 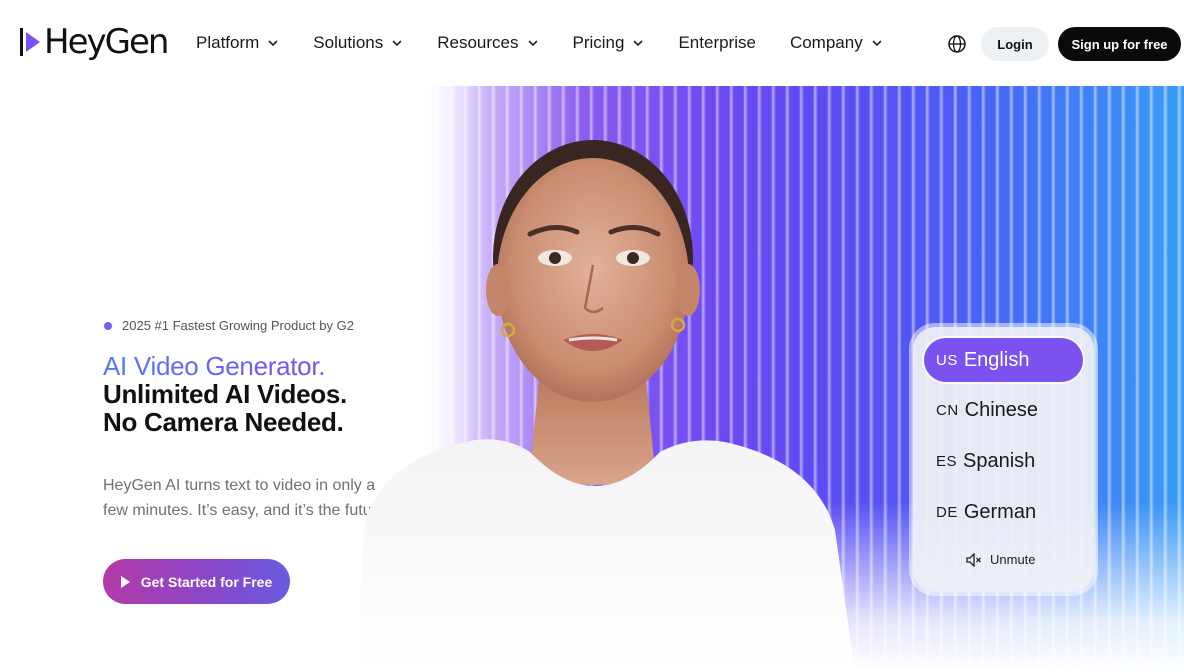 I want to click on headline-line-2: Unlimited AI Videos., so click(x=225, y=394).